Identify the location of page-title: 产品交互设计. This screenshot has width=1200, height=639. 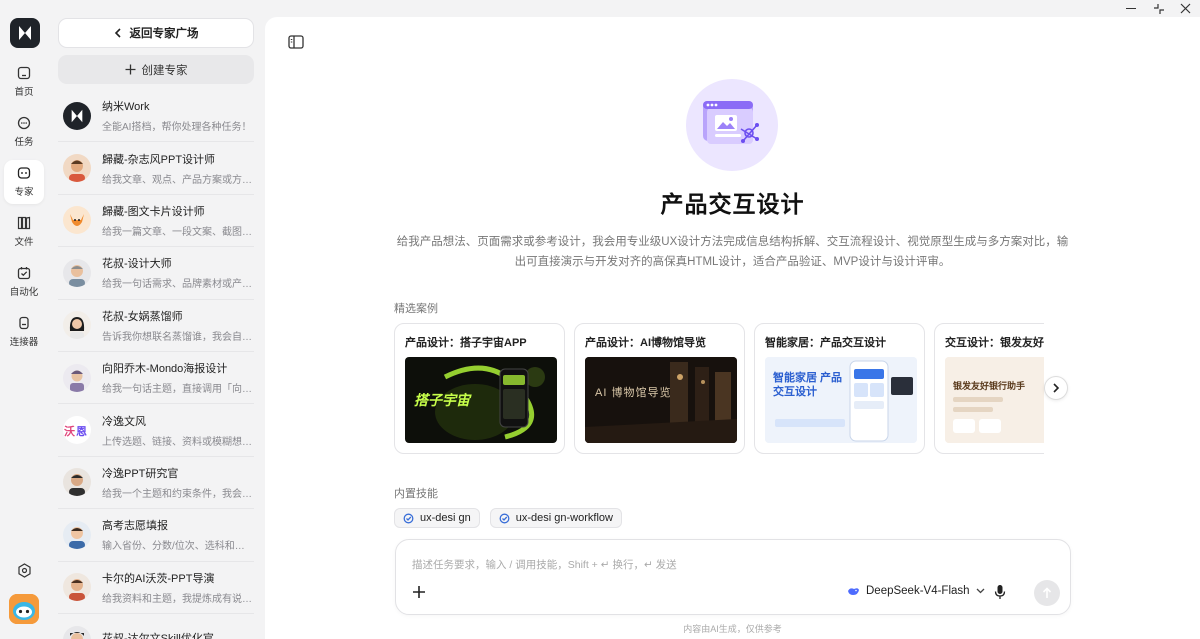
(732, 204).